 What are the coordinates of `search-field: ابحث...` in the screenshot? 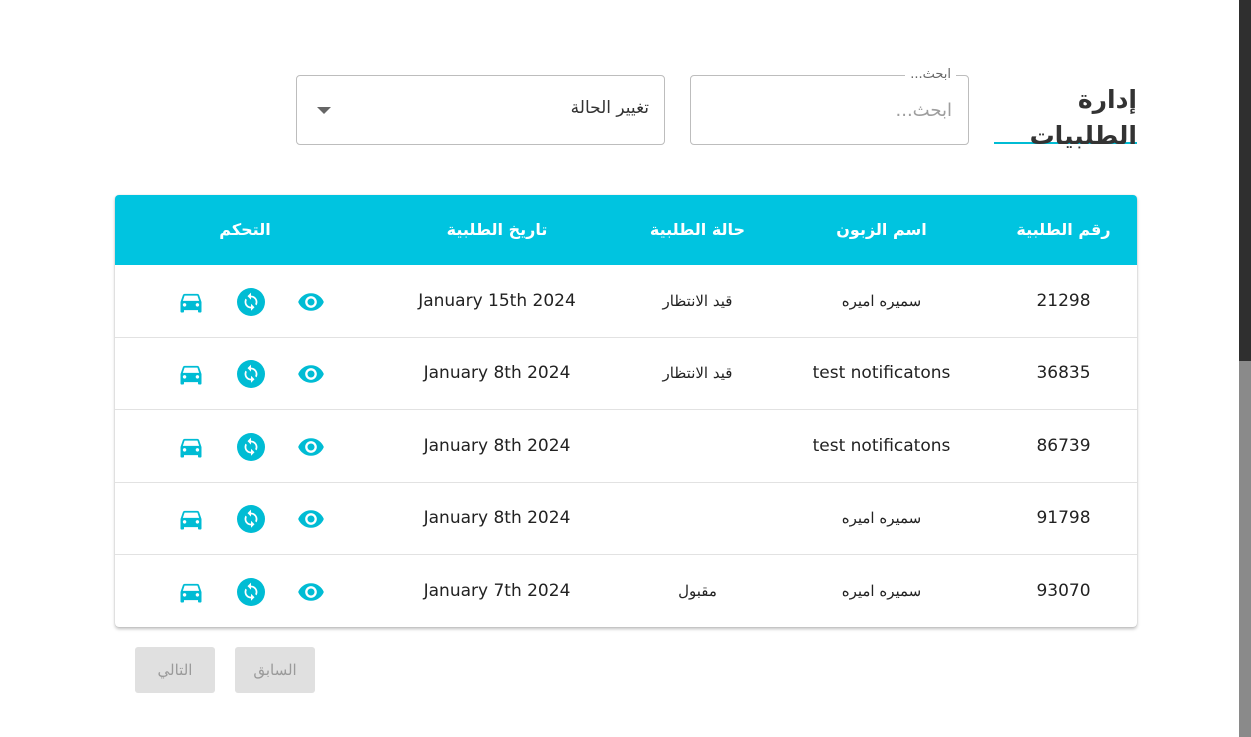 It's located at (829, 106).